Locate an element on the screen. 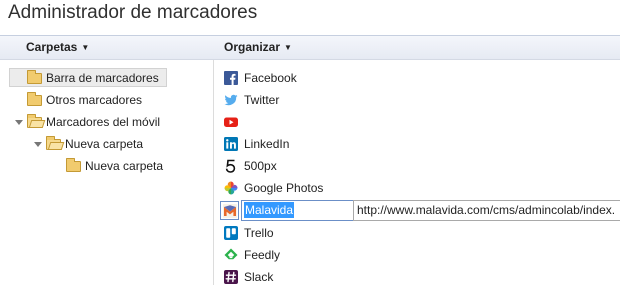 The image size is (620, 287). malavida-icon is located at coordinates (230, 211).